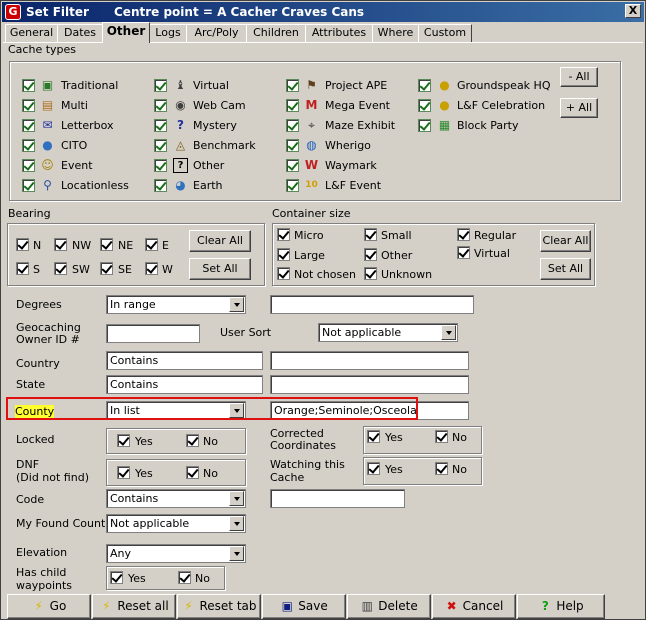 The height and width of the screenshot is (620, 646). Describe the element at coordinates (565, 269) in the screenshot. I see `container-set-all-button: Set All` at that location.